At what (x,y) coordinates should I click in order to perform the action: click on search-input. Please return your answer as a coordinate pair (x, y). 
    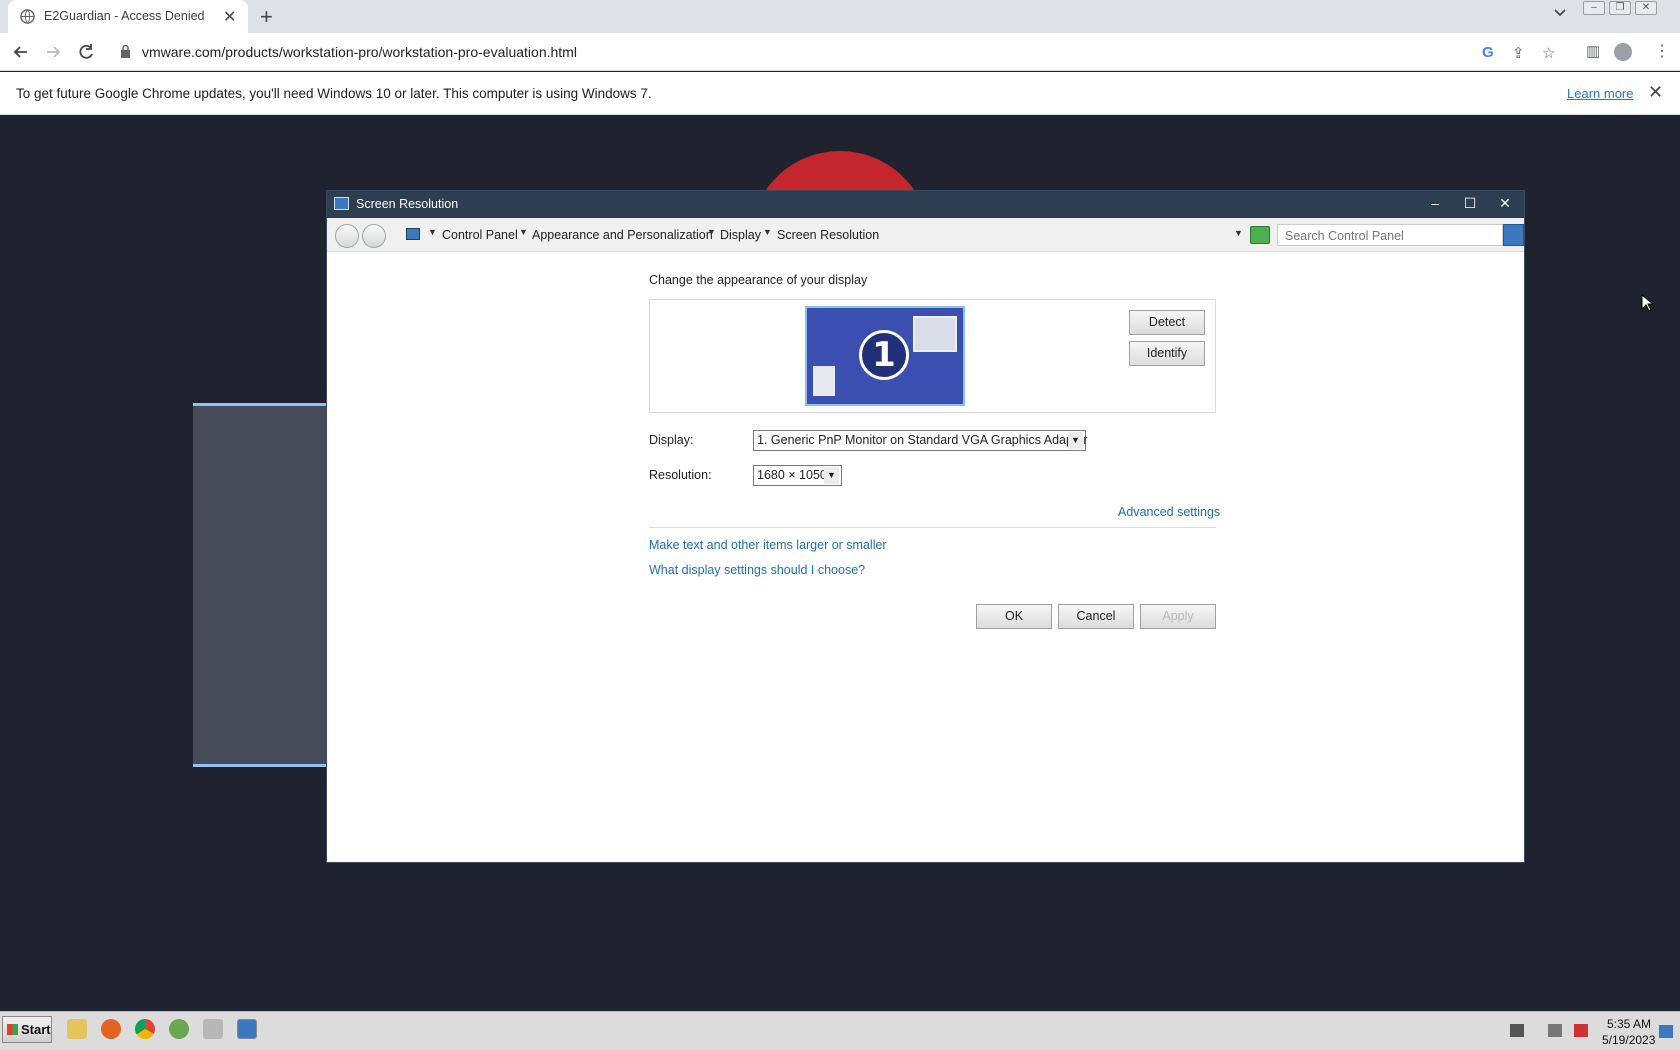
    Looking at the image, I should click on (1385, 236).